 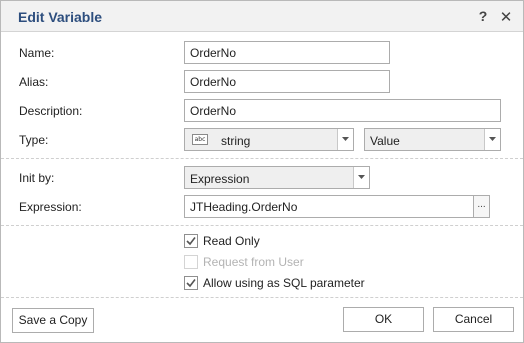 I want to click on init-by-select: Expression, so click(x=277, y=177).